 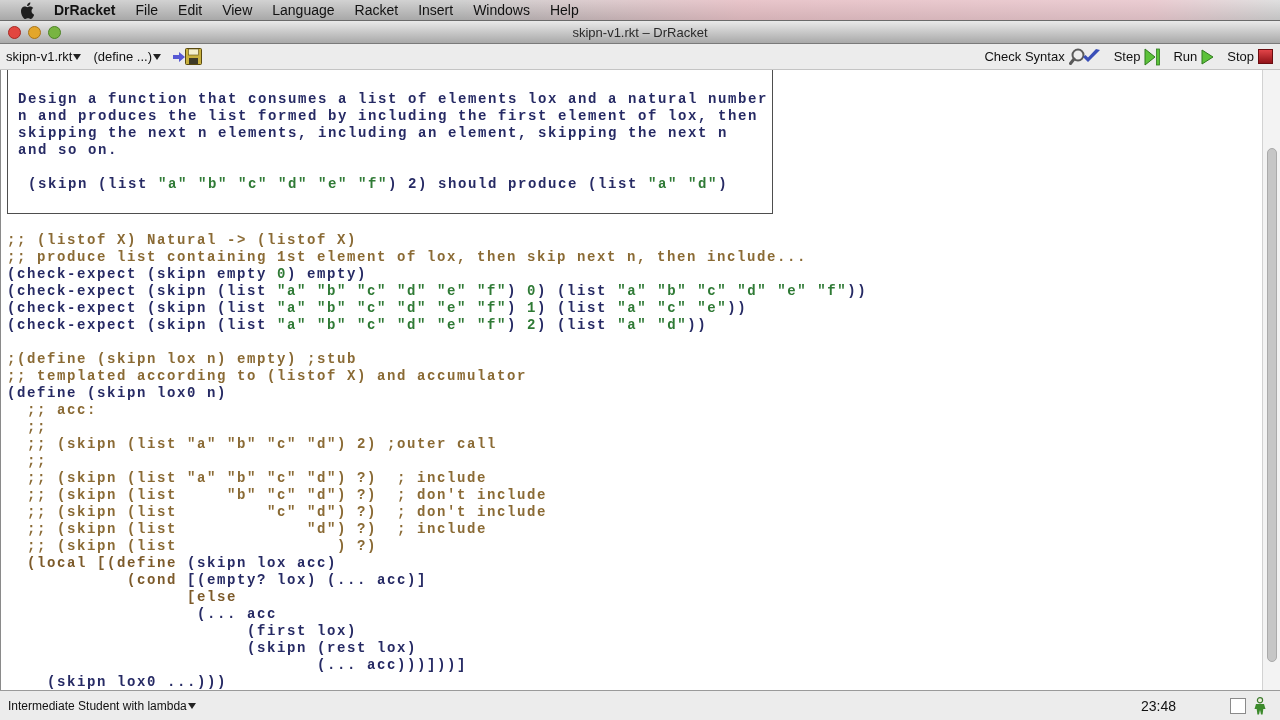 What do you see at coordinates (389, 116) in the screenshot?
I see `description-line: n and produces the list formed by including the first element of lox, then` at bounding box center [389, 116].